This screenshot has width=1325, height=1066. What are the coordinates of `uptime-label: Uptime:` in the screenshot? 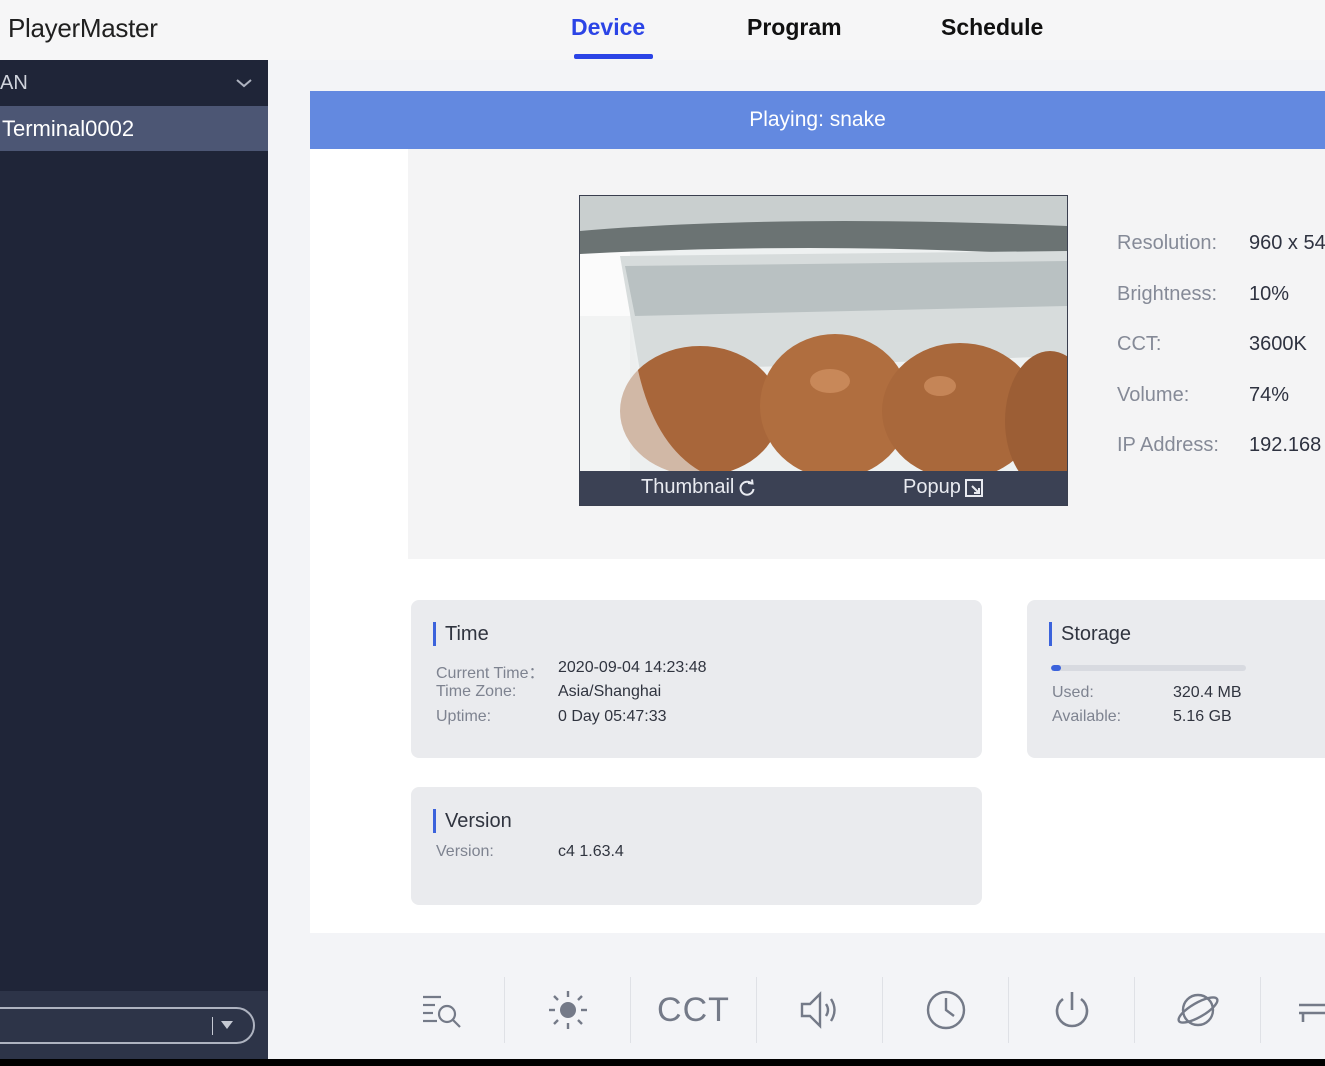 It's located at (464, 716).